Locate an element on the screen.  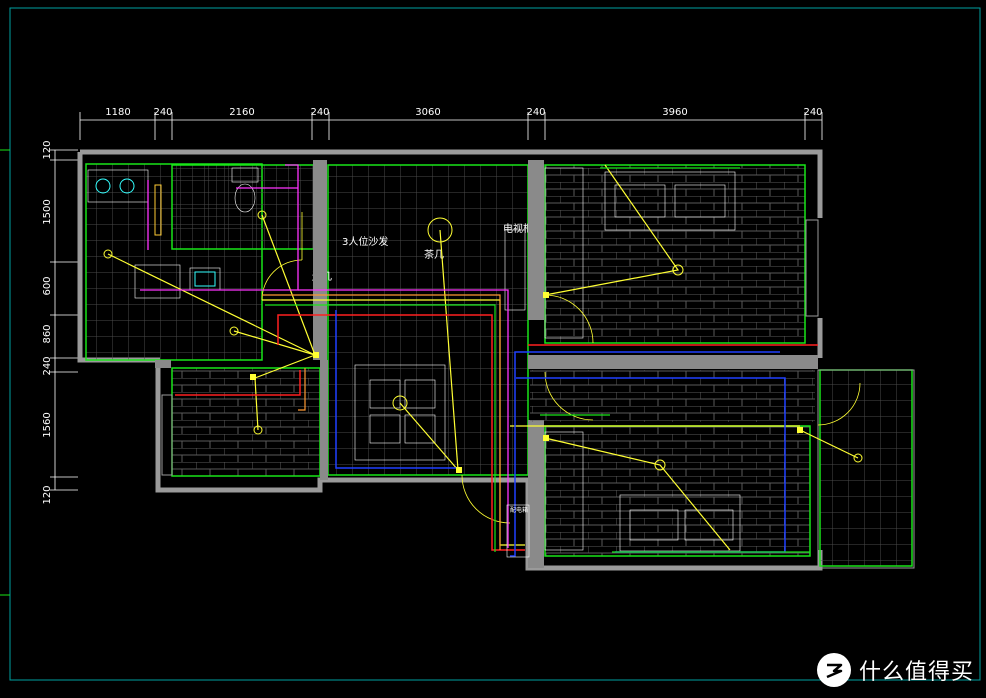
watermark-text: 什么值得买 is located at coordinates (916, 672).